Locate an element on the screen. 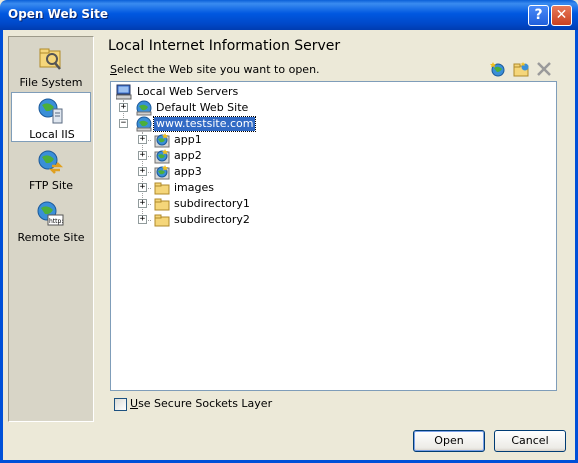  create-virtual-directory-icon is located at coordinates (521, 69).